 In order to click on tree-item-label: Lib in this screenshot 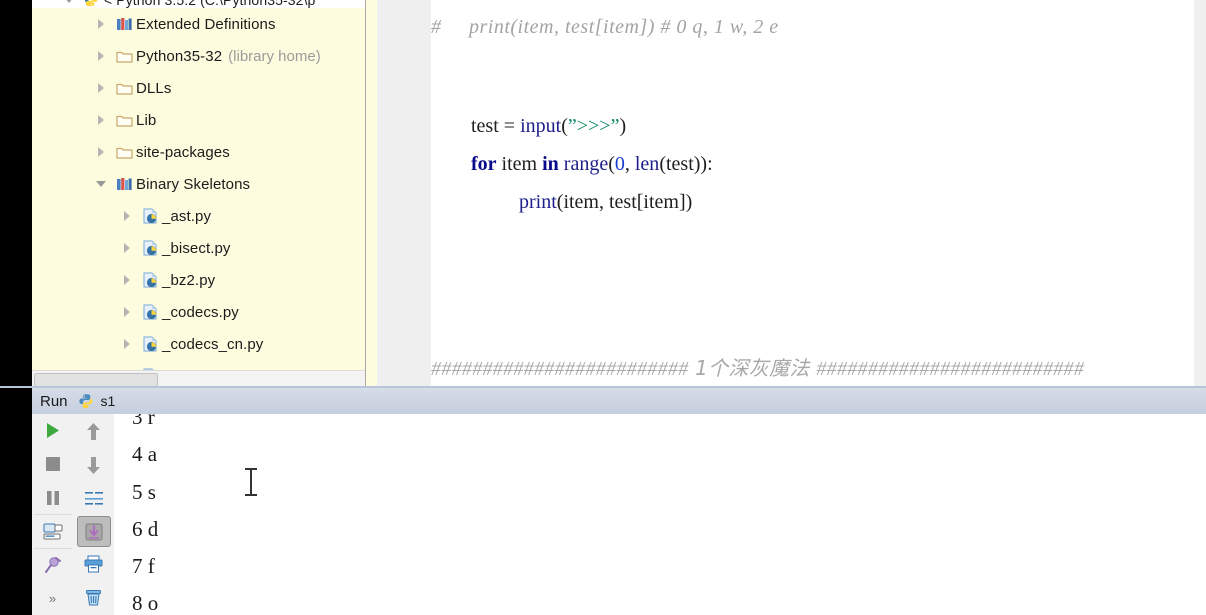, I will do `click(146, 120)`.